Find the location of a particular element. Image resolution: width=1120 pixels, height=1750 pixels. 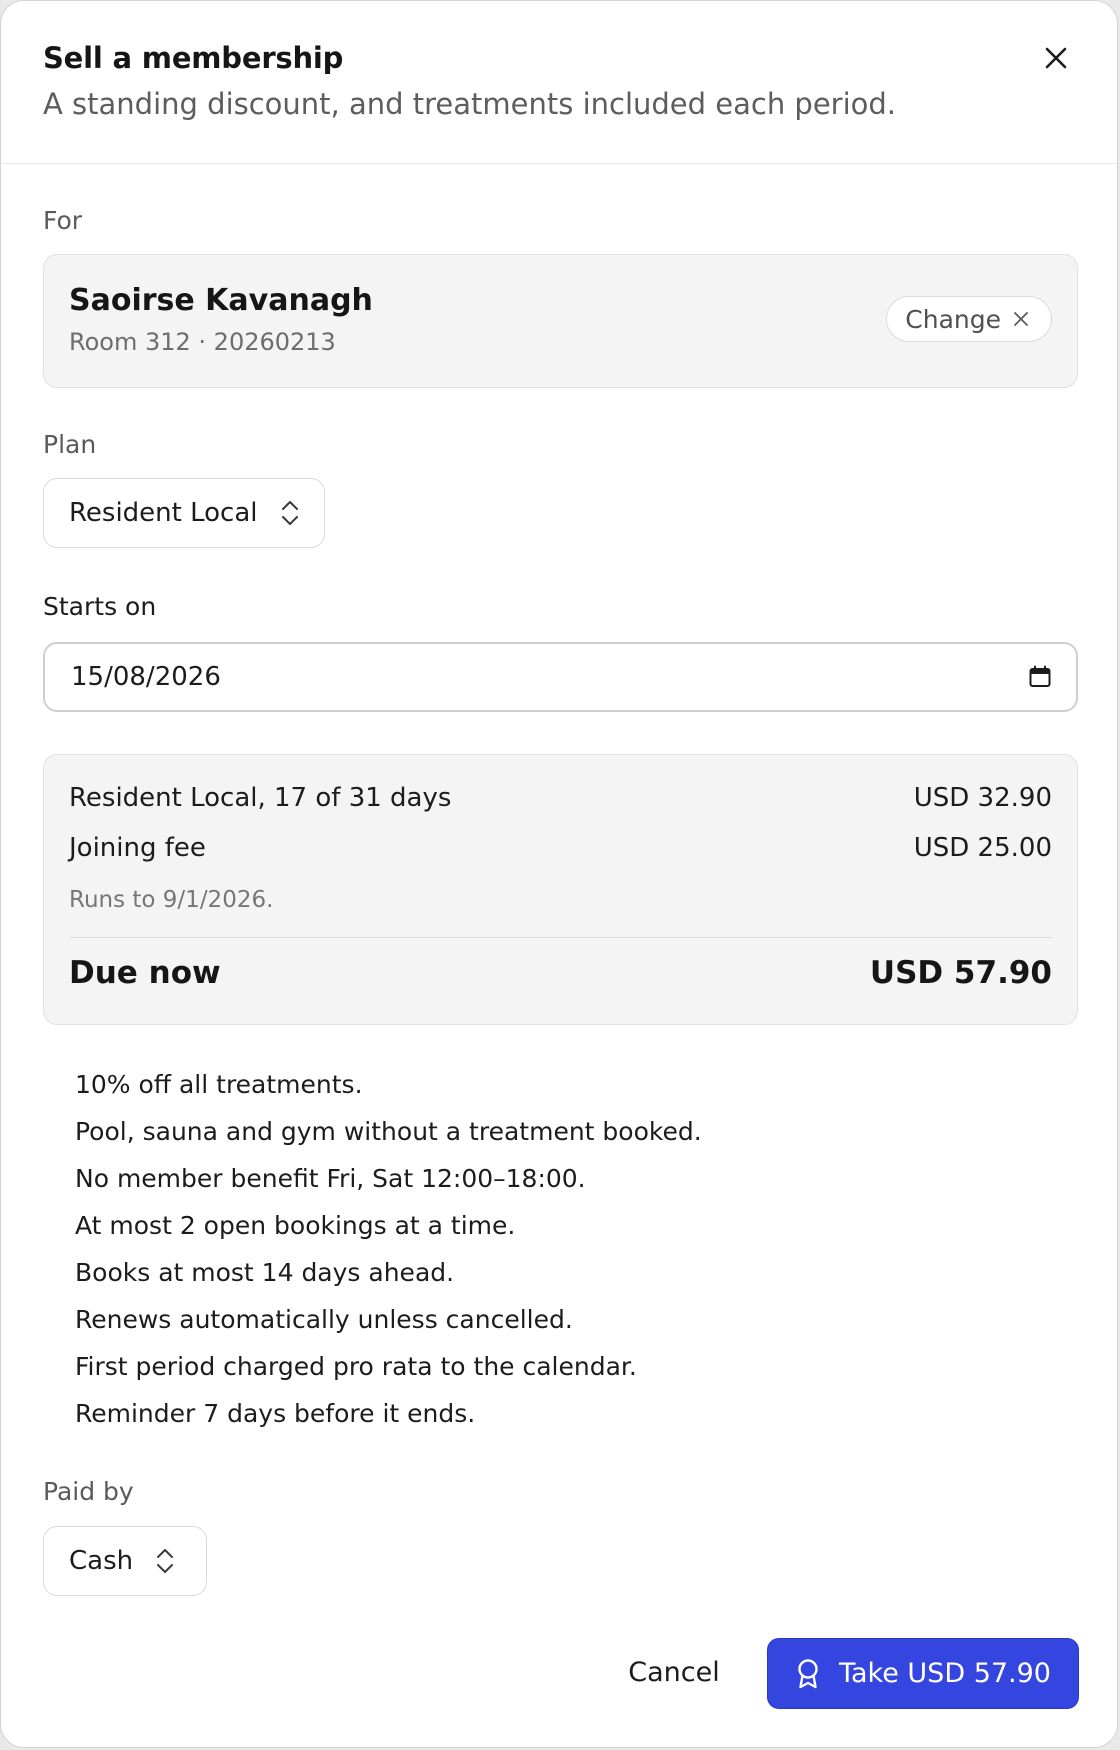

plan-select: Resident Local is located at coordinates (184, 513).